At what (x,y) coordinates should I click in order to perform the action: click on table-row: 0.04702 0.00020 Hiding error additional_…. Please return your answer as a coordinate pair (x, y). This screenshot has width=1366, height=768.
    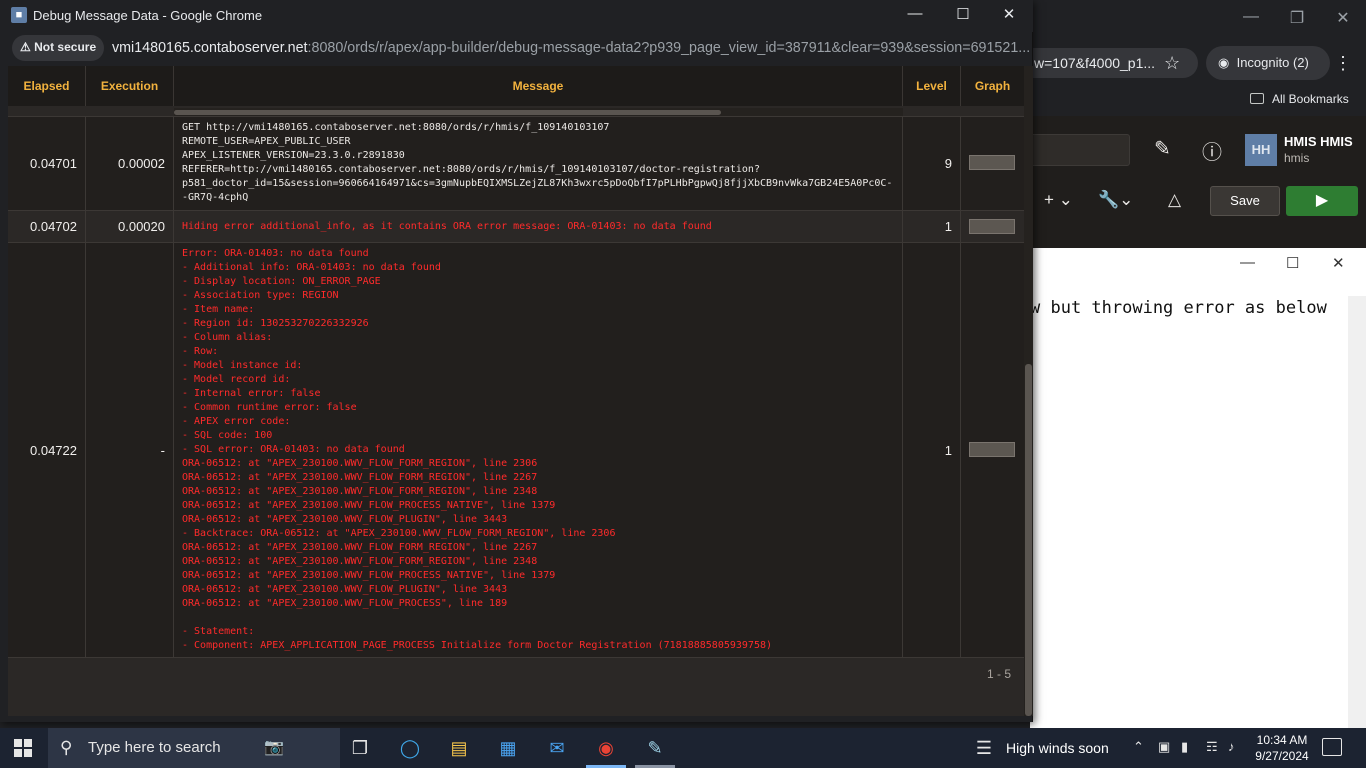
    Looking at the image, I should click on (516, 226).